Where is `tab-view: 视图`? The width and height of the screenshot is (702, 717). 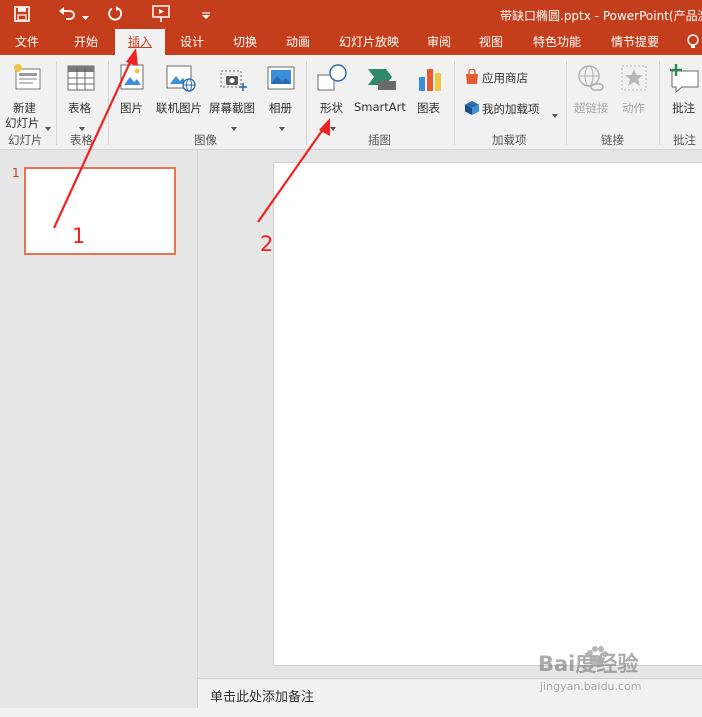 tab-view: 视图 is located at coordinates (491, 42).